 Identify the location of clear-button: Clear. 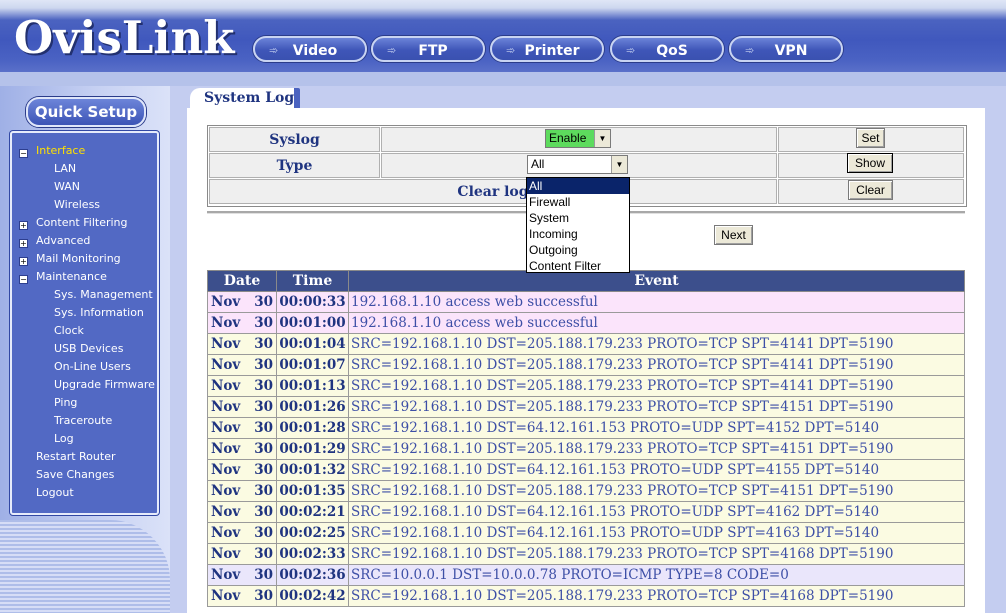
(870, 190).